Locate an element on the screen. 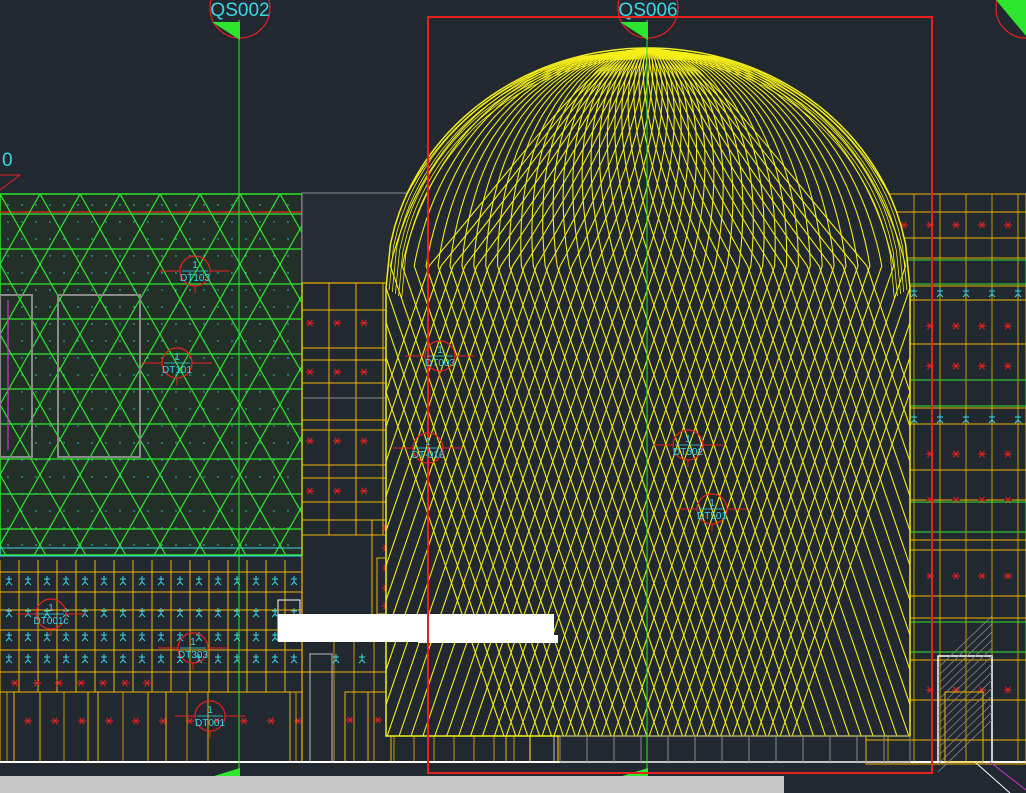 This screenshot has height=793, width=1026. tag-code: DT502 is located at coordinates (688, 452).